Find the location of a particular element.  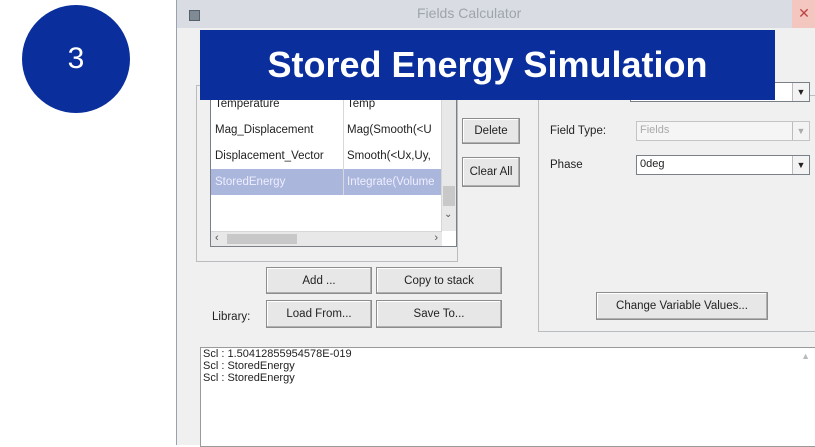

slide-title: Stored Energy Simulation is located at coordinates (487, 64).